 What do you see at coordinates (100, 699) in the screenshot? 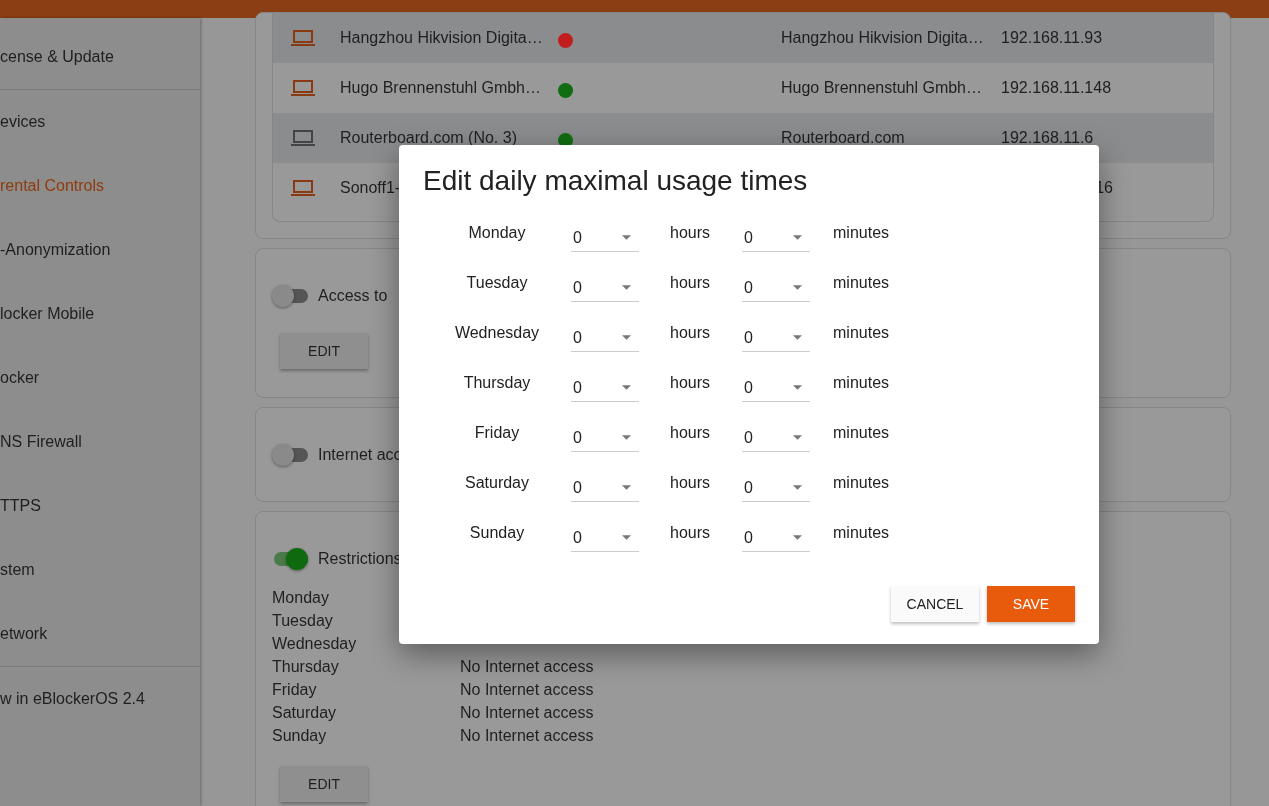
I see `sidebar-item: w in eBlockerOS 2.4` at bounding box center [100, 699].